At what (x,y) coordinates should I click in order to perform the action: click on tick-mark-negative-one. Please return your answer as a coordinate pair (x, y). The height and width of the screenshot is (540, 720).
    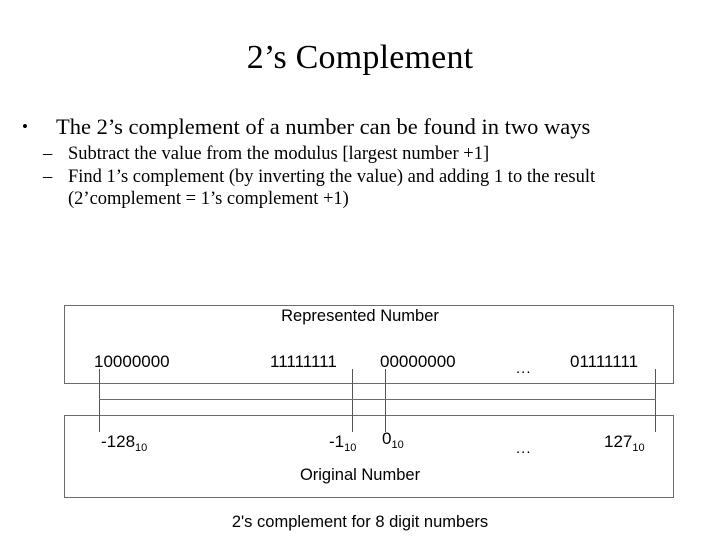
    Looking at the image, I should click on (352, 400).